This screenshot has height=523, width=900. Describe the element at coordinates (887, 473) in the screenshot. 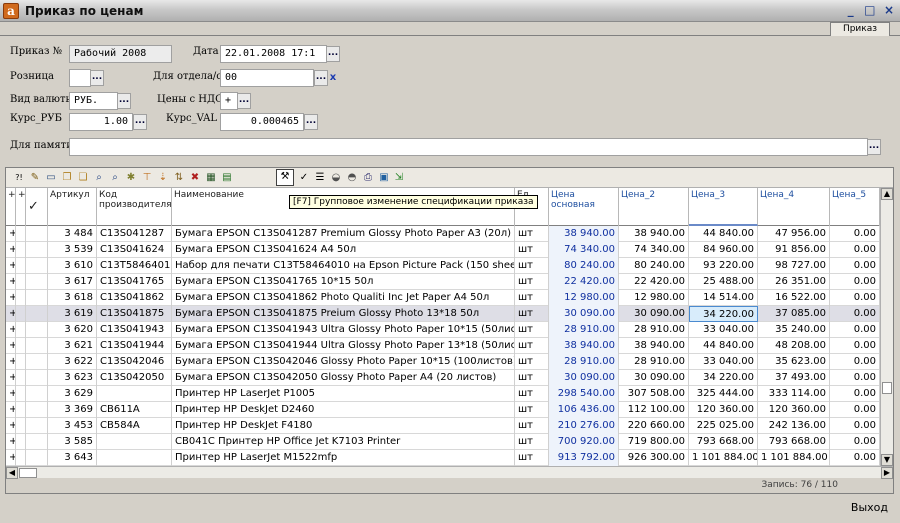

I see `scroll-right-icon: ▶` at that location.